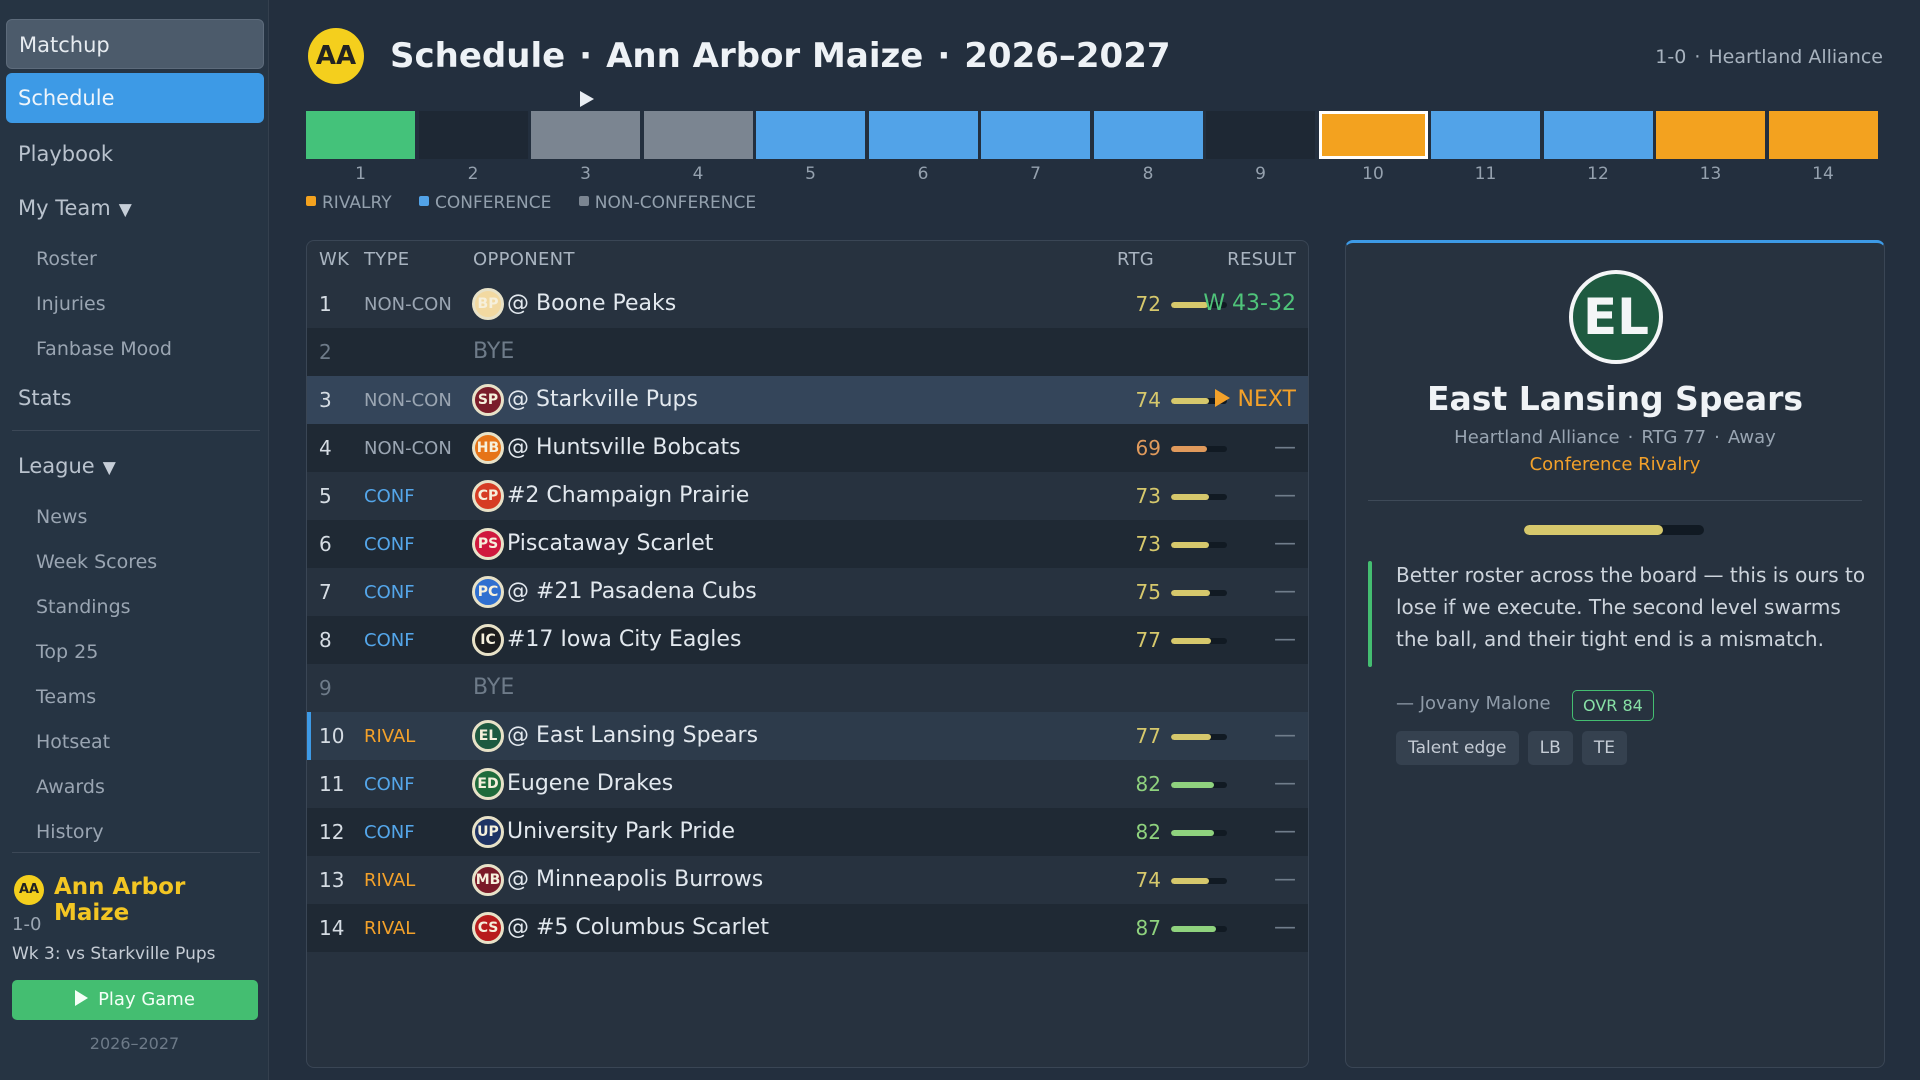 This screenshot has width=1920, height=1080. Describe the element at coordinates (1615, 437) in the screenshot. I see `opponent-meta: Heartland Alliance · RTG 77 · Away` at that location.